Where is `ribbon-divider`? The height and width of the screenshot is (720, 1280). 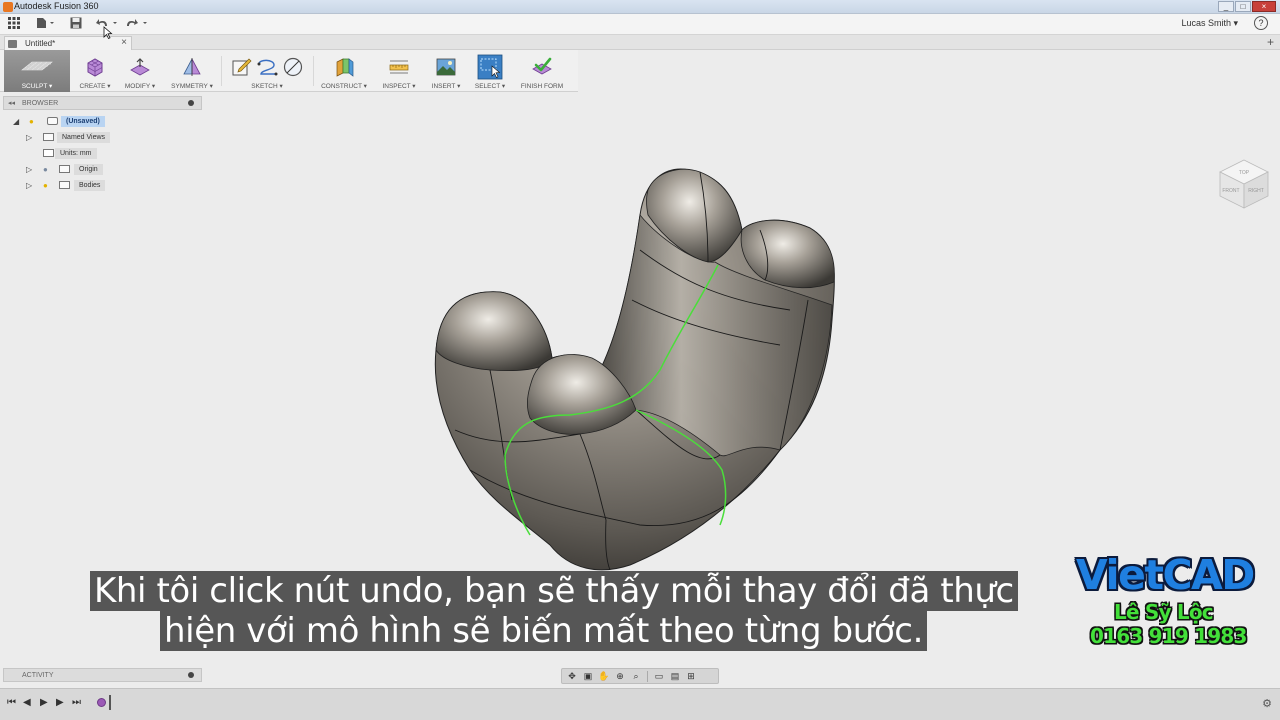
ribbon-divider is located at coordinates (313, 71).